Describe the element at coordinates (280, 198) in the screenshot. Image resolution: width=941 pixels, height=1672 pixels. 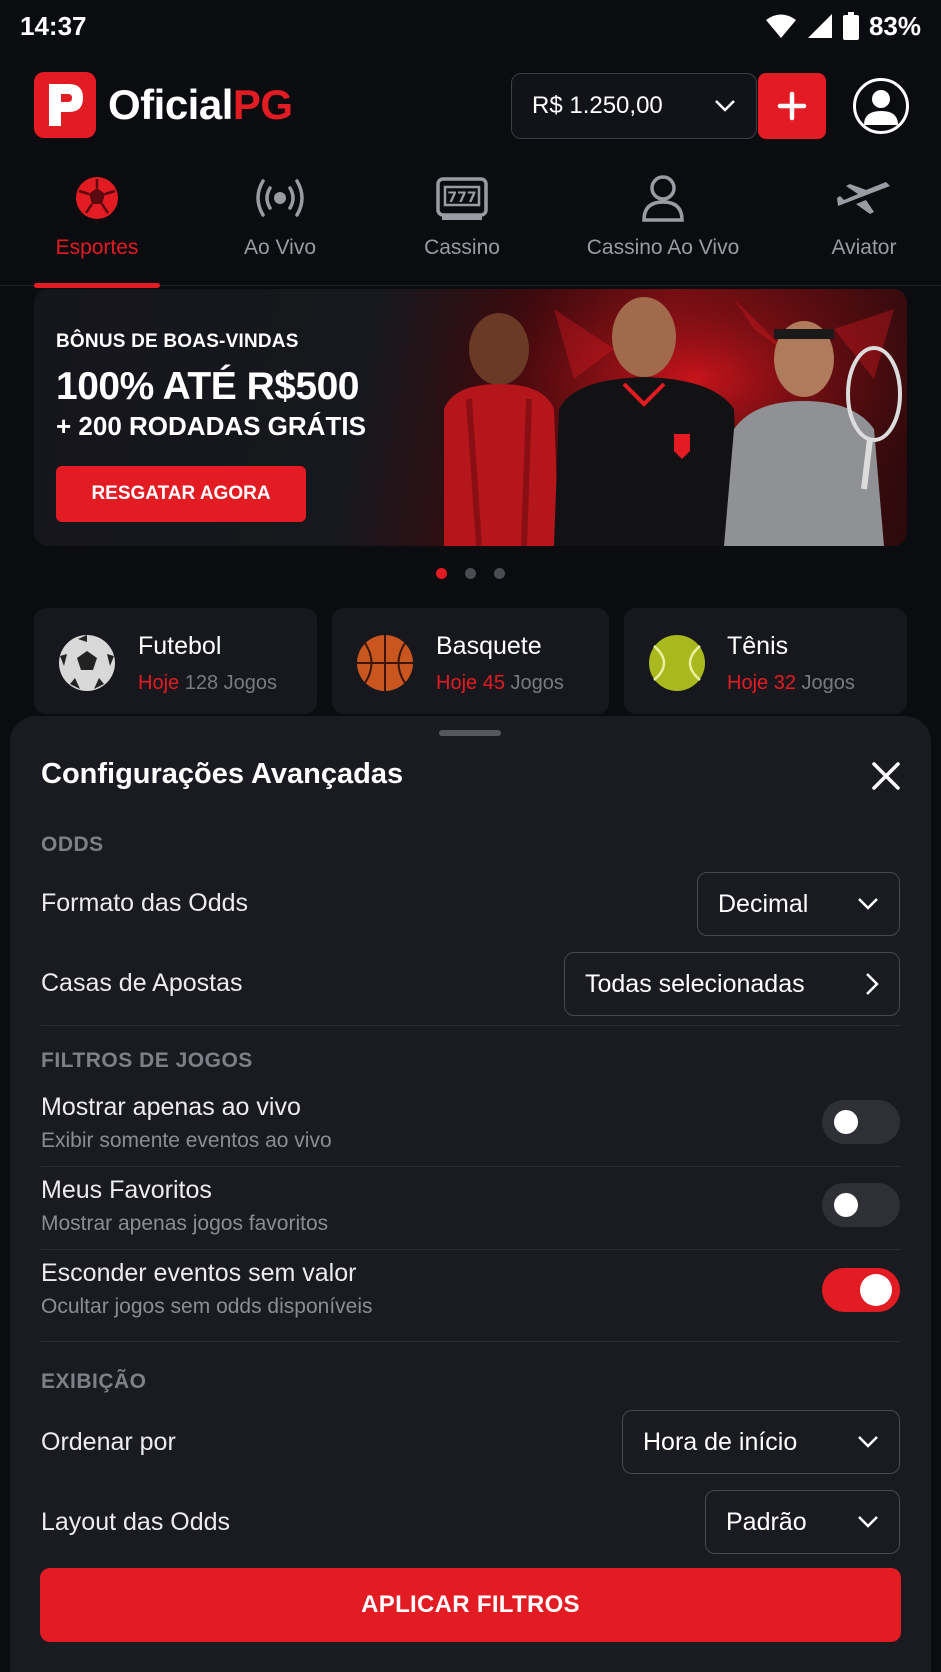
I see `broadcast-icon` at that location.